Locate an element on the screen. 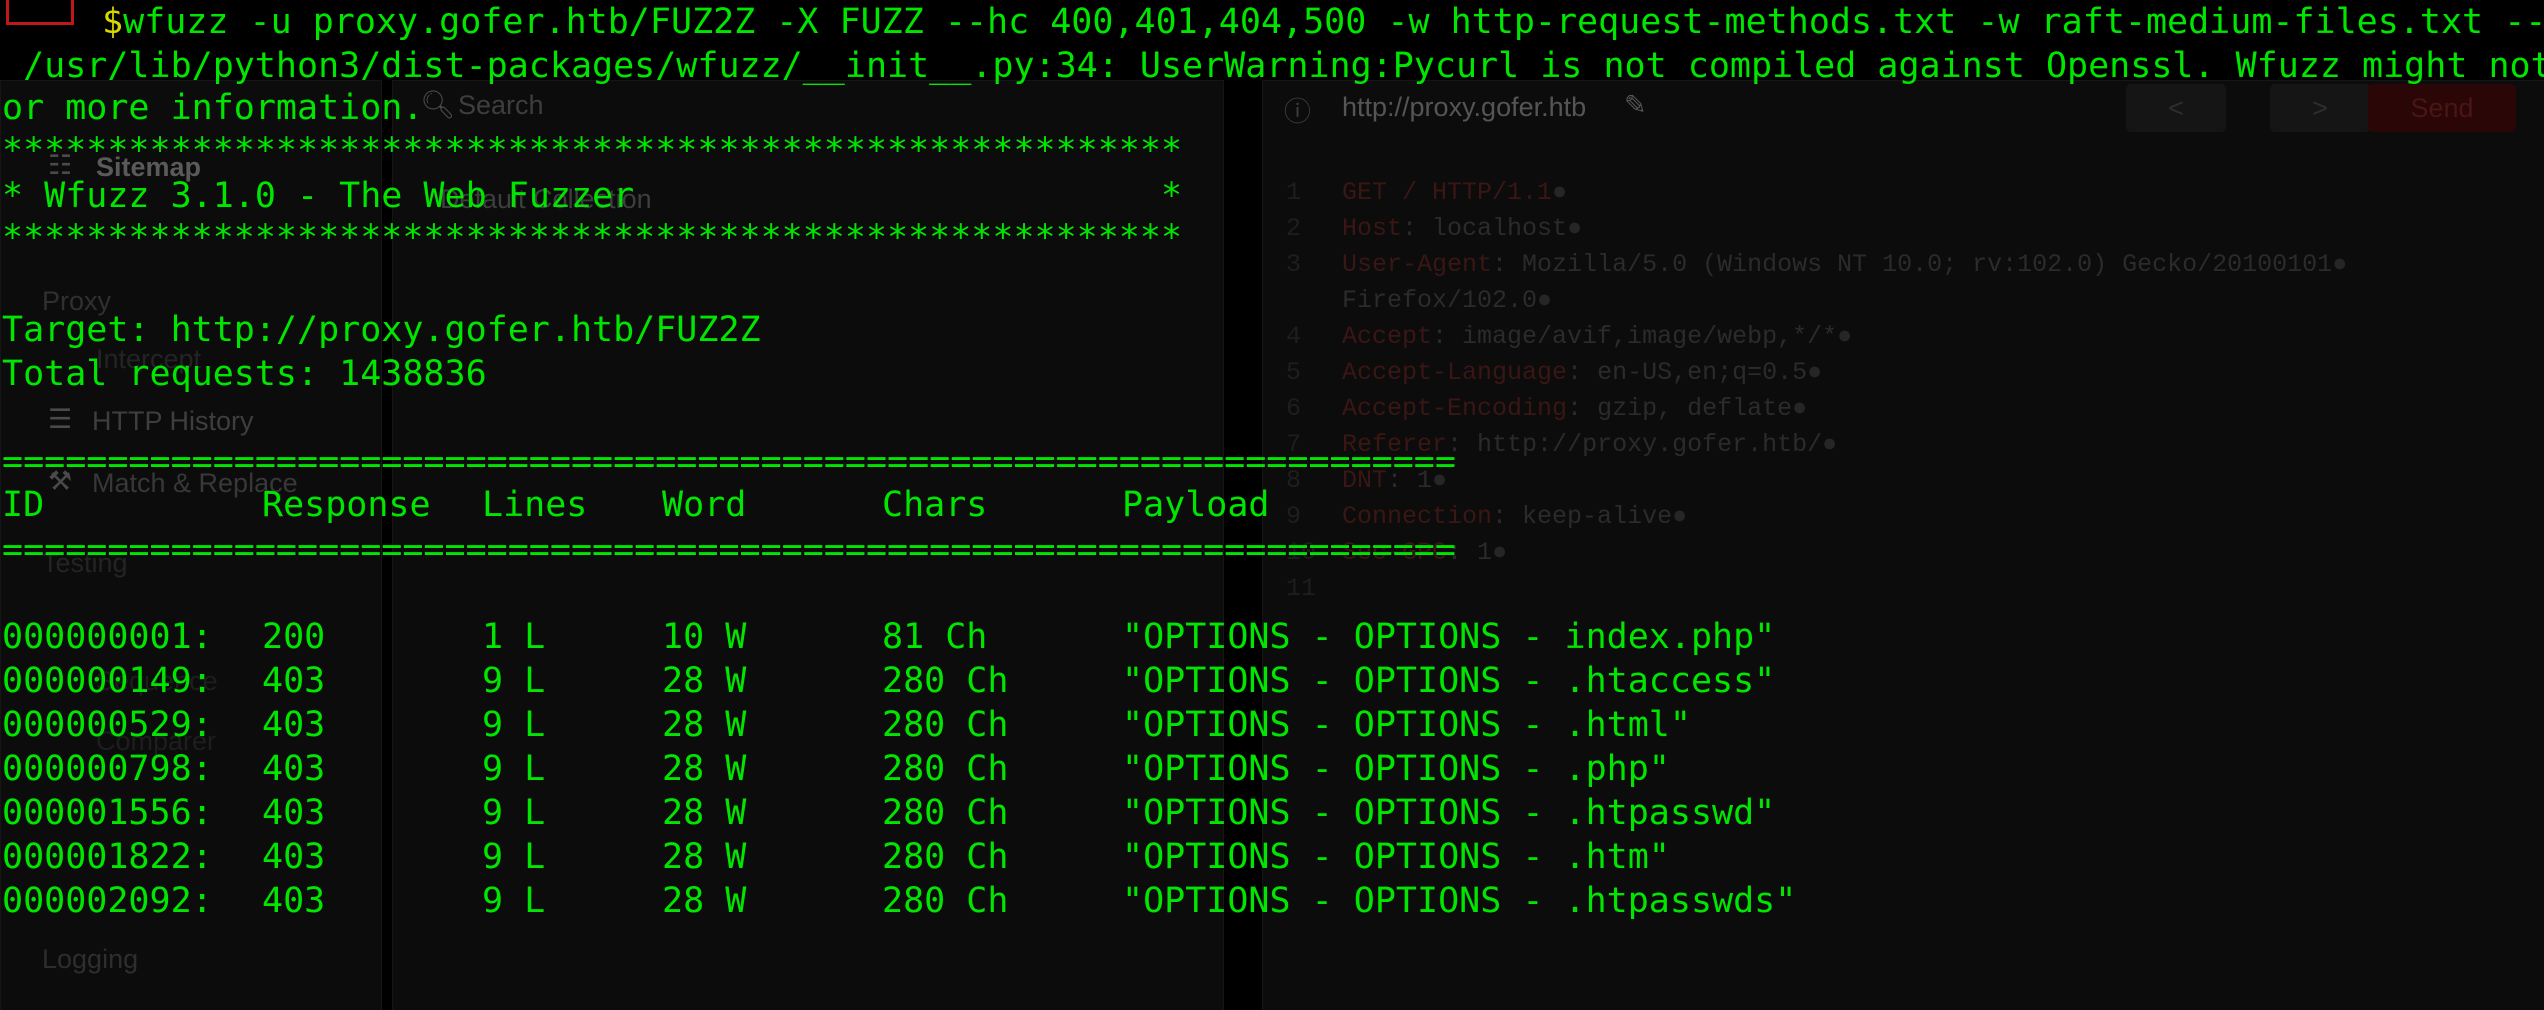  warning-line-2: or more information. is located at coordinates (213, 108).